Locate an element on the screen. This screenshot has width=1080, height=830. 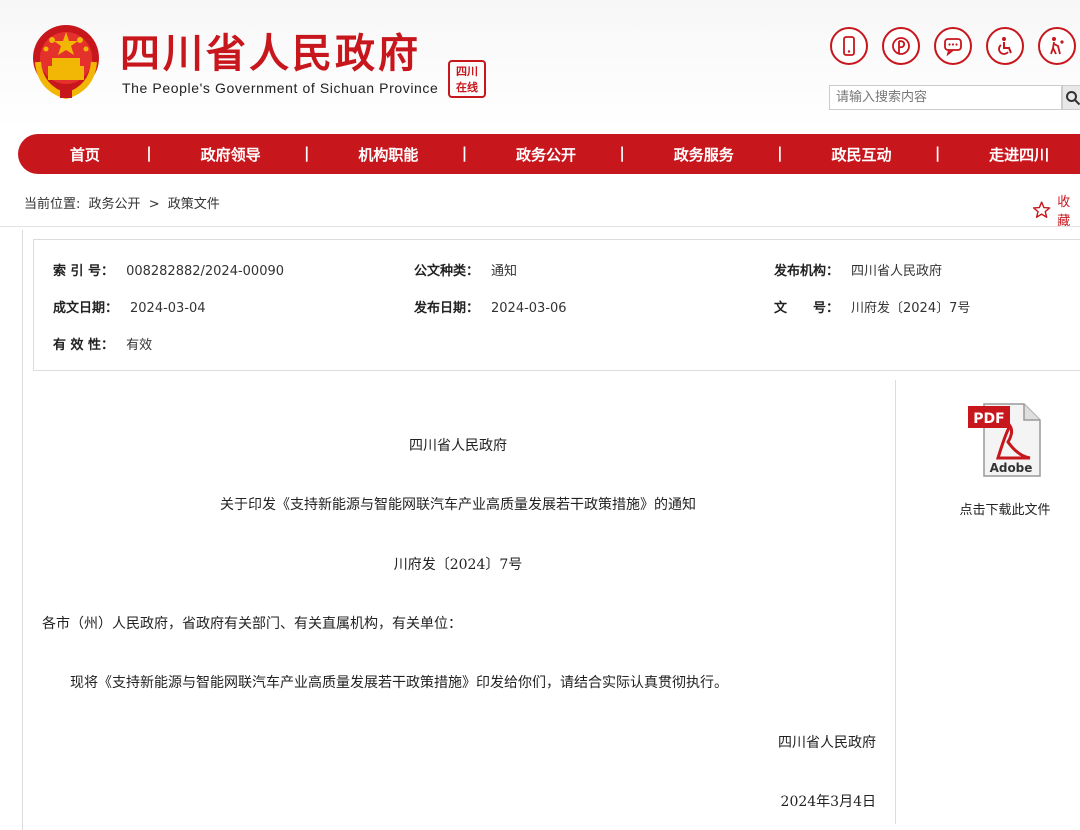
elderly-icon is located at coordinates (1057, 46).